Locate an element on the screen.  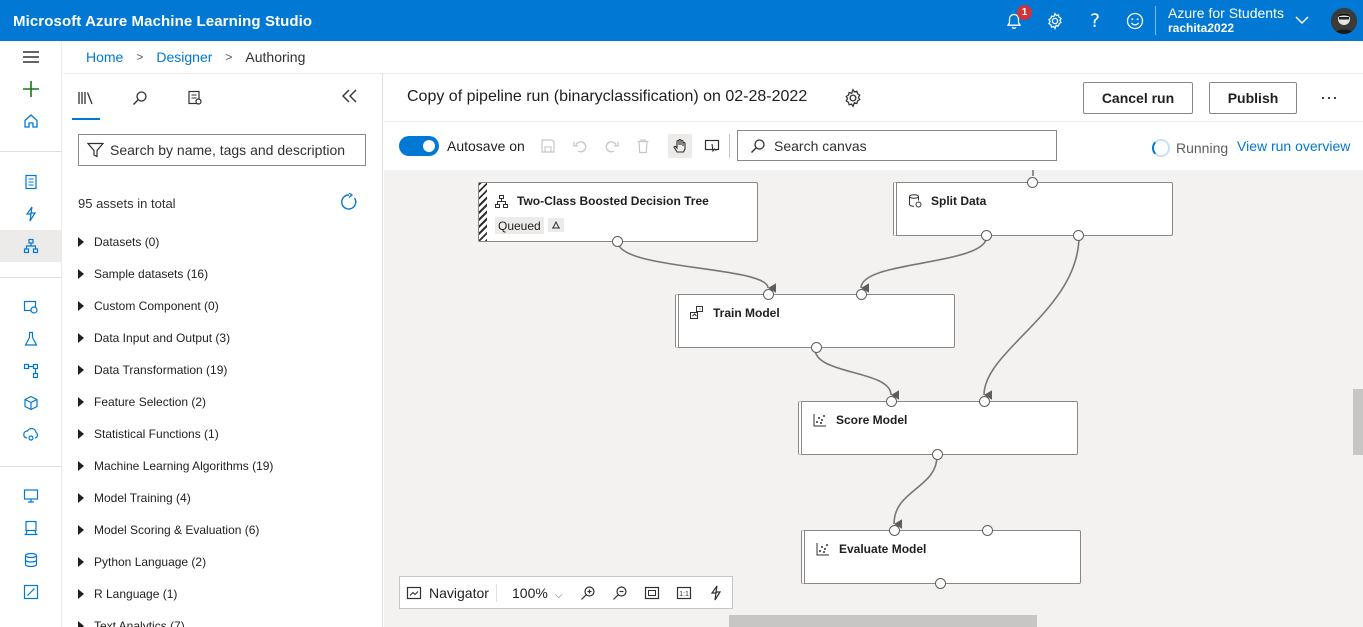
category-model-training: Model Training (4) is located at coordinates (134, 498).